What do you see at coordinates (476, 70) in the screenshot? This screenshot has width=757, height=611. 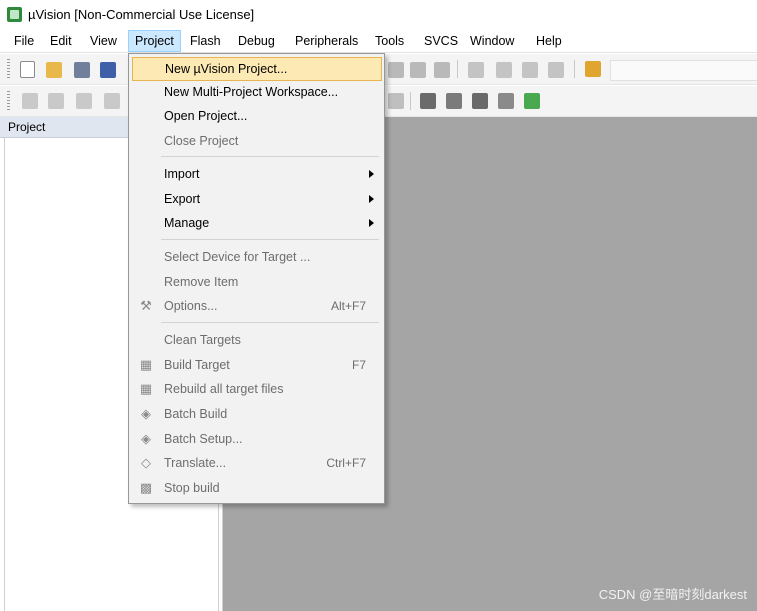 I see `indent-icon` at bounding box center [476, 70].